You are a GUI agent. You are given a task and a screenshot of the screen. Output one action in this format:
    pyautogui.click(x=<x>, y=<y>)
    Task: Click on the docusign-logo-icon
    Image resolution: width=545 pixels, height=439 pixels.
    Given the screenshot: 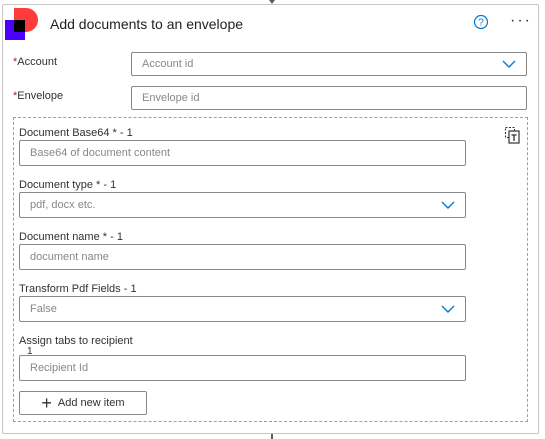 What is the action you would take?
    pyautogui.click(x=21, y=24)
    